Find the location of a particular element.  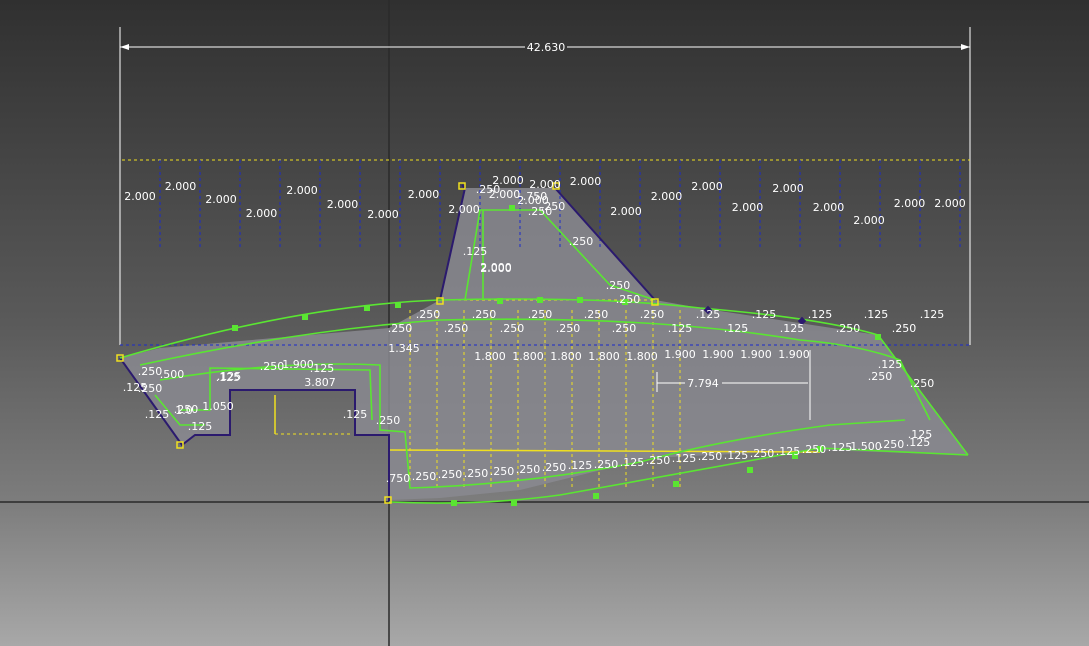

misc-dimension: .125 is located at coordinates (228, 377).